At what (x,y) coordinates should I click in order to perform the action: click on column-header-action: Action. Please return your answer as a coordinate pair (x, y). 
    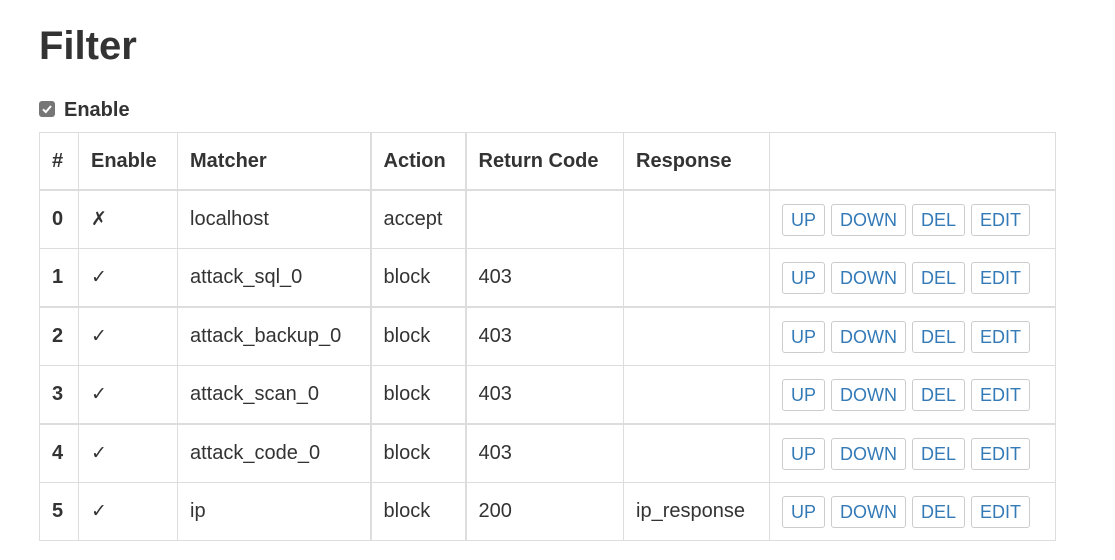
    Looking at the image, I should click on (418, 161).